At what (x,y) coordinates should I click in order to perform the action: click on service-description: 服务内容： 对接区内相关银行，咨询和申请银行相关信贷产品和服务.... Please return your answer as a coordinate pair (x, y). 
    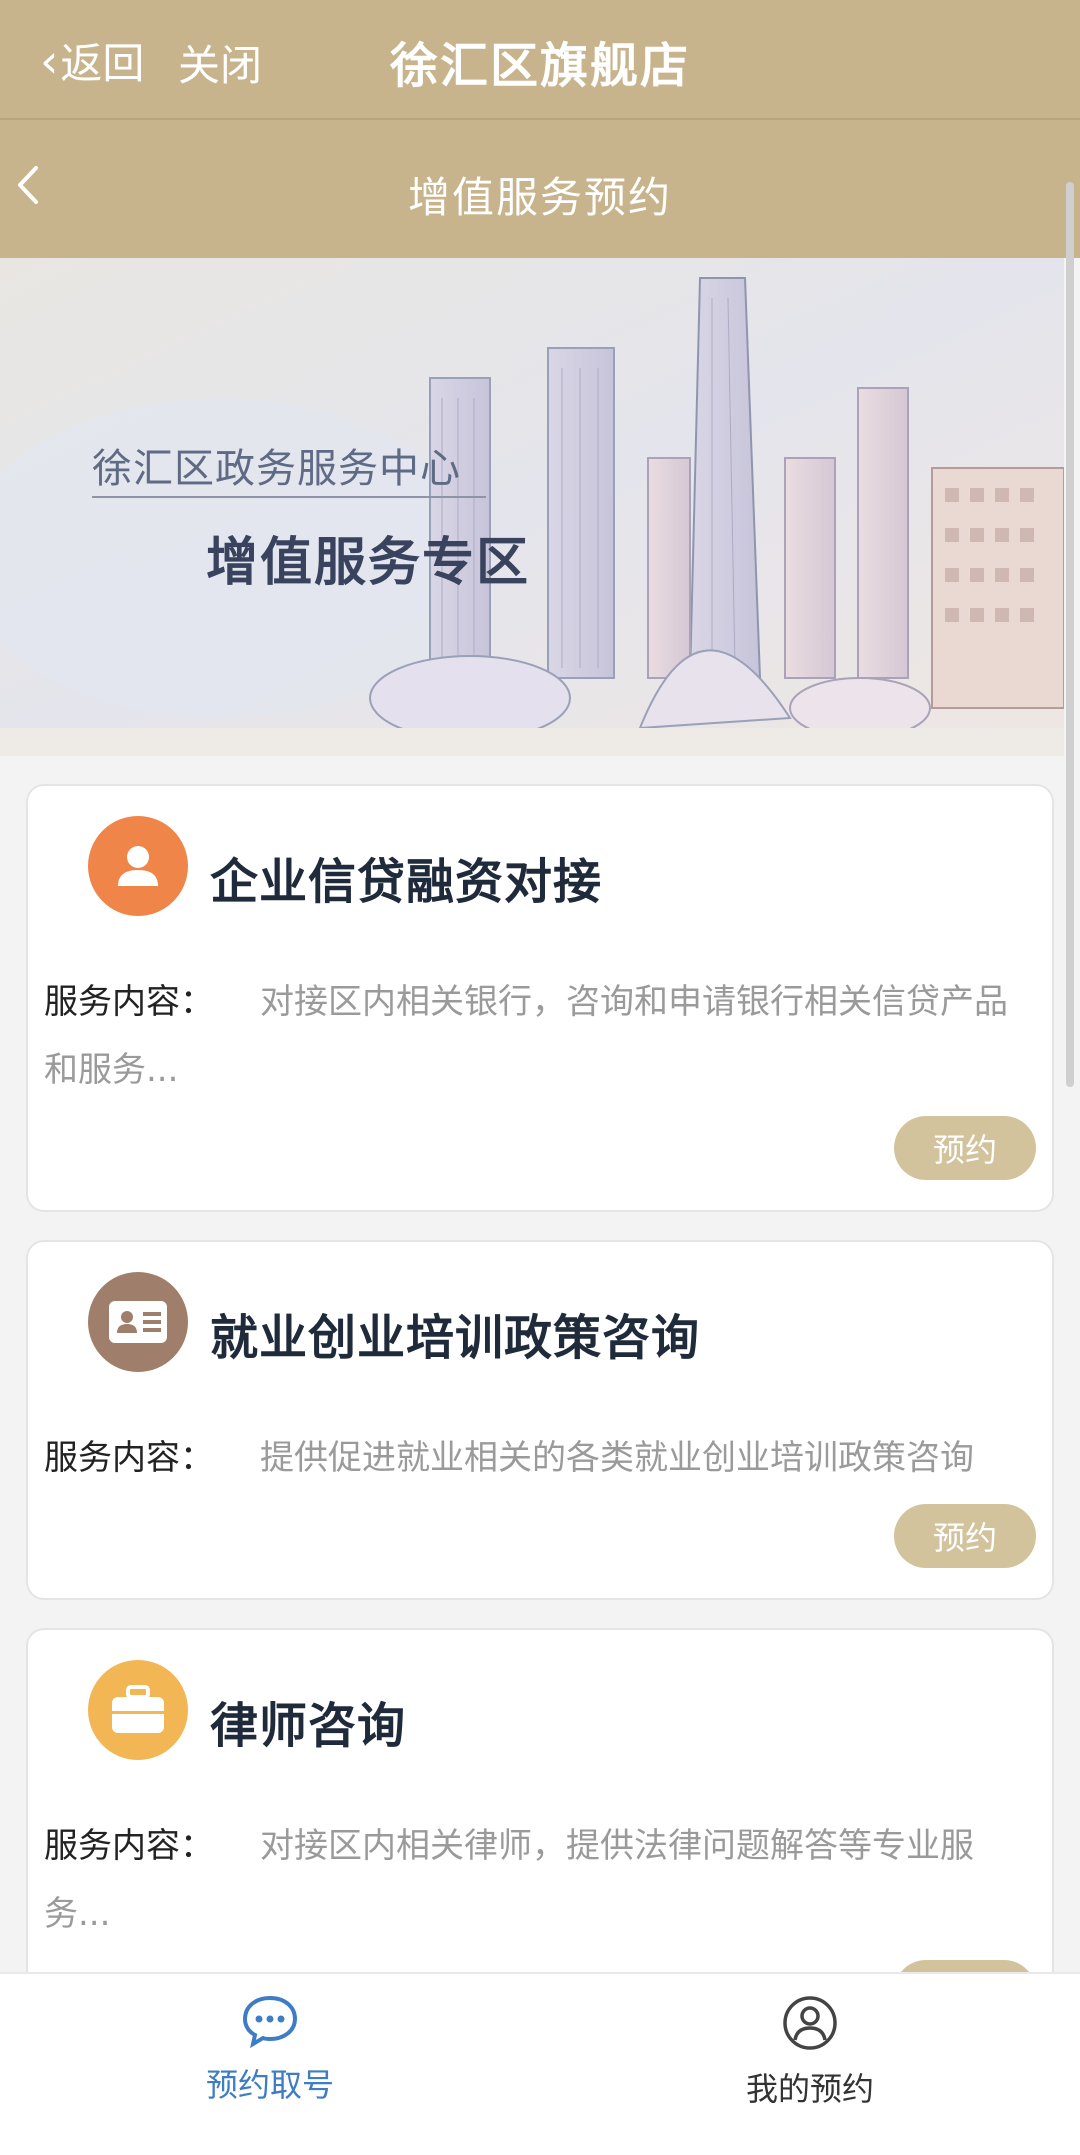
    Looking at the image, I should click on (538, 1036).